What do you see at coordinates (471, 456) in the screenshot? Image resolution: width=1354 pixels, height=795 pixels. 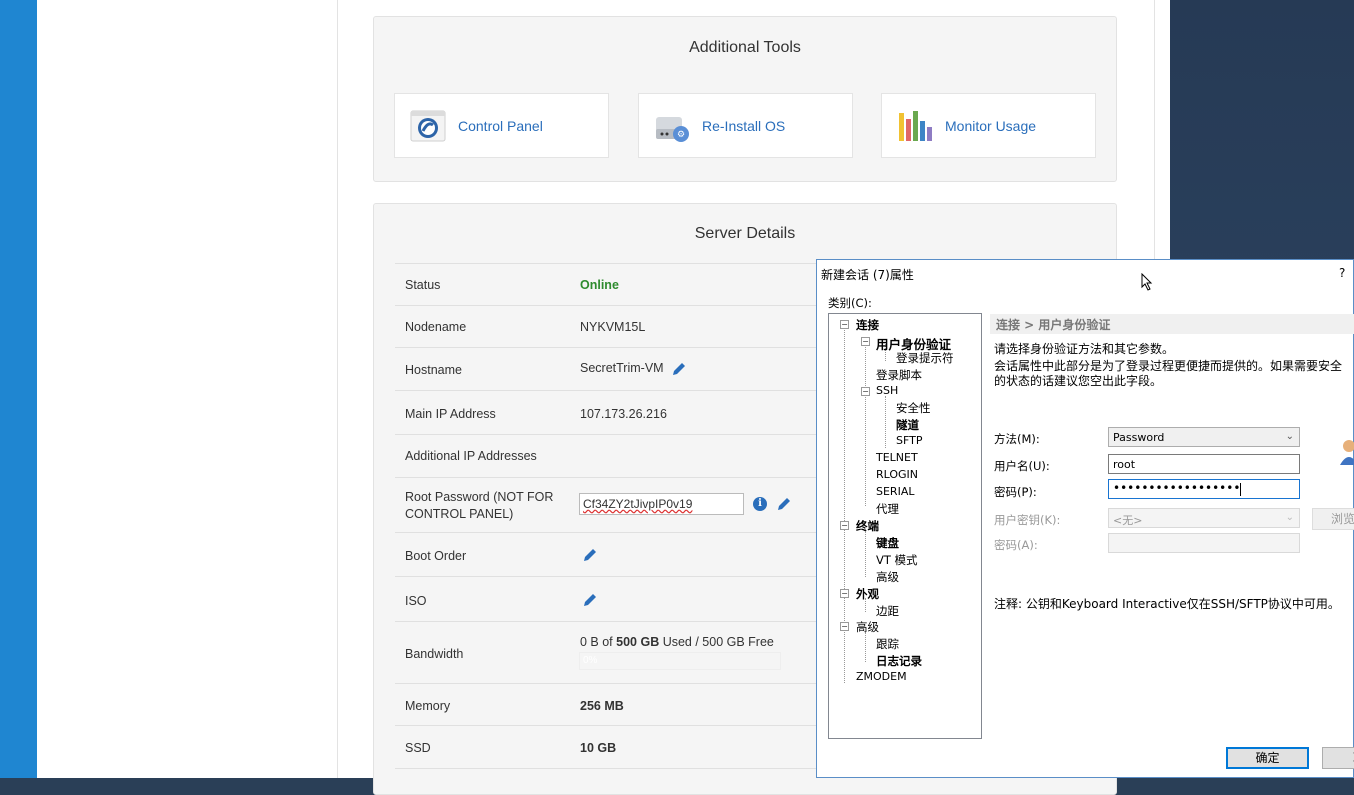 I see `additional-ip-label: Additional IP Addresses` at bounding box center [471, 456].